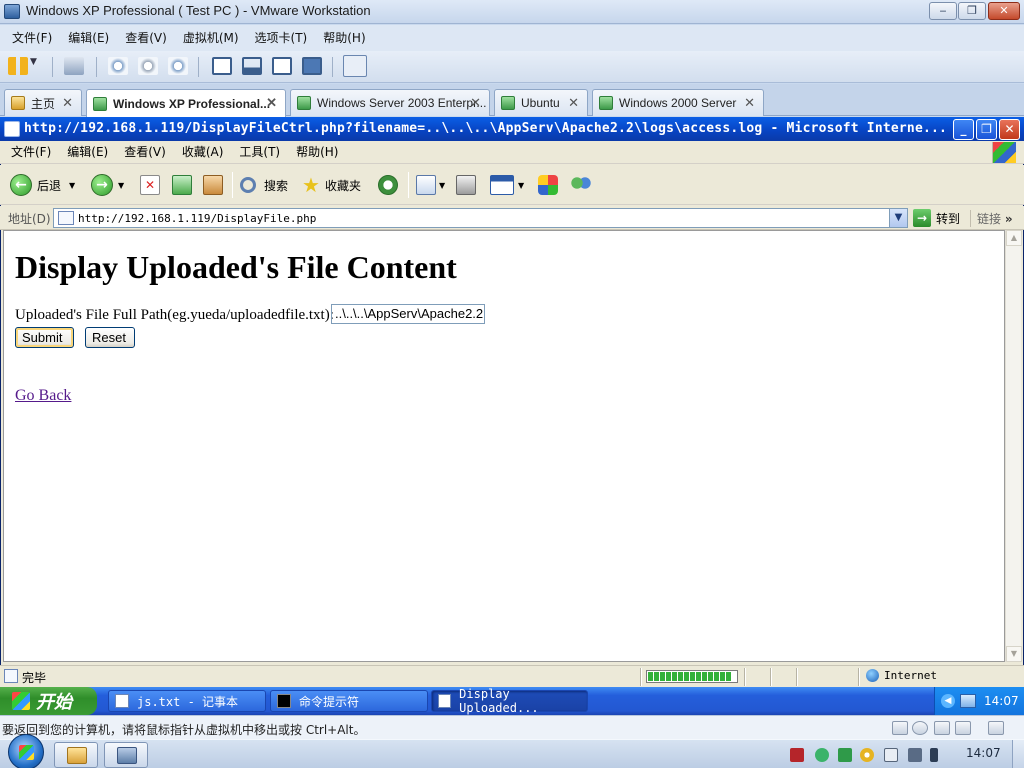 This screenshot has height=768, width=1024. Describe the element at coordinates (48, 701) in the screenshot. I see `xp-start-button: 开始` at that location.